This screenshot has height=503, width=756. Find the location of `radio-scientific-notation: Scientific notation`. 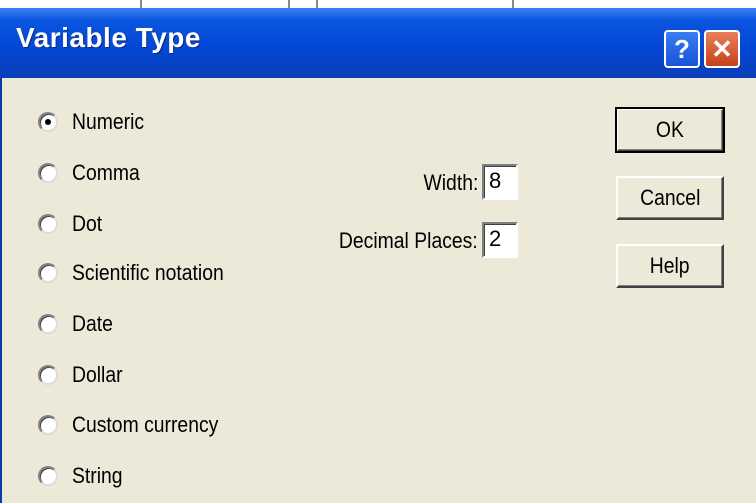

radio-scientific-notation: Scientific notation is located at coordinates (141, 273).